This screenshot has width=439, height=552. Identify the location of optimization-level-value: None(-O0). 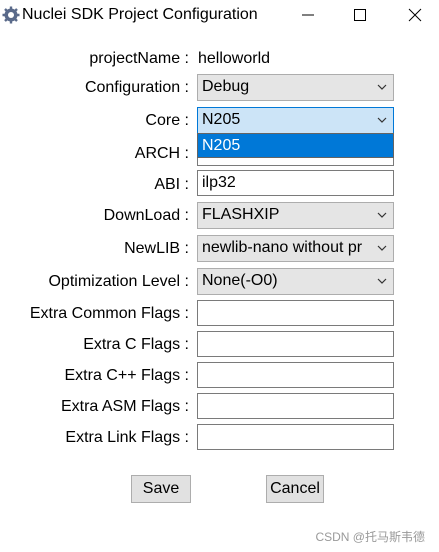
(240, 280).